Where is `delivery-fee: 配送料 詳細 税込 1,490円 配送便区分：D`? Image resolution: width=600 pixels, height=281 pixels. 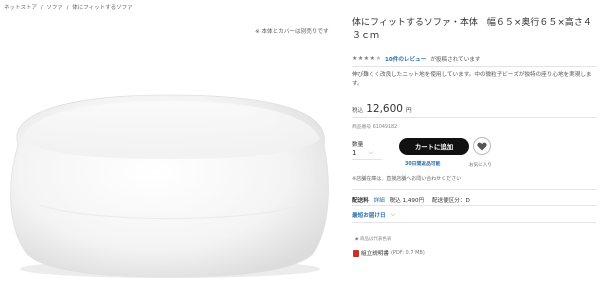
delivery-fee: 配送料 詳細 税込 1,490円 配送便区分：D is located at coordinates (411, 200).